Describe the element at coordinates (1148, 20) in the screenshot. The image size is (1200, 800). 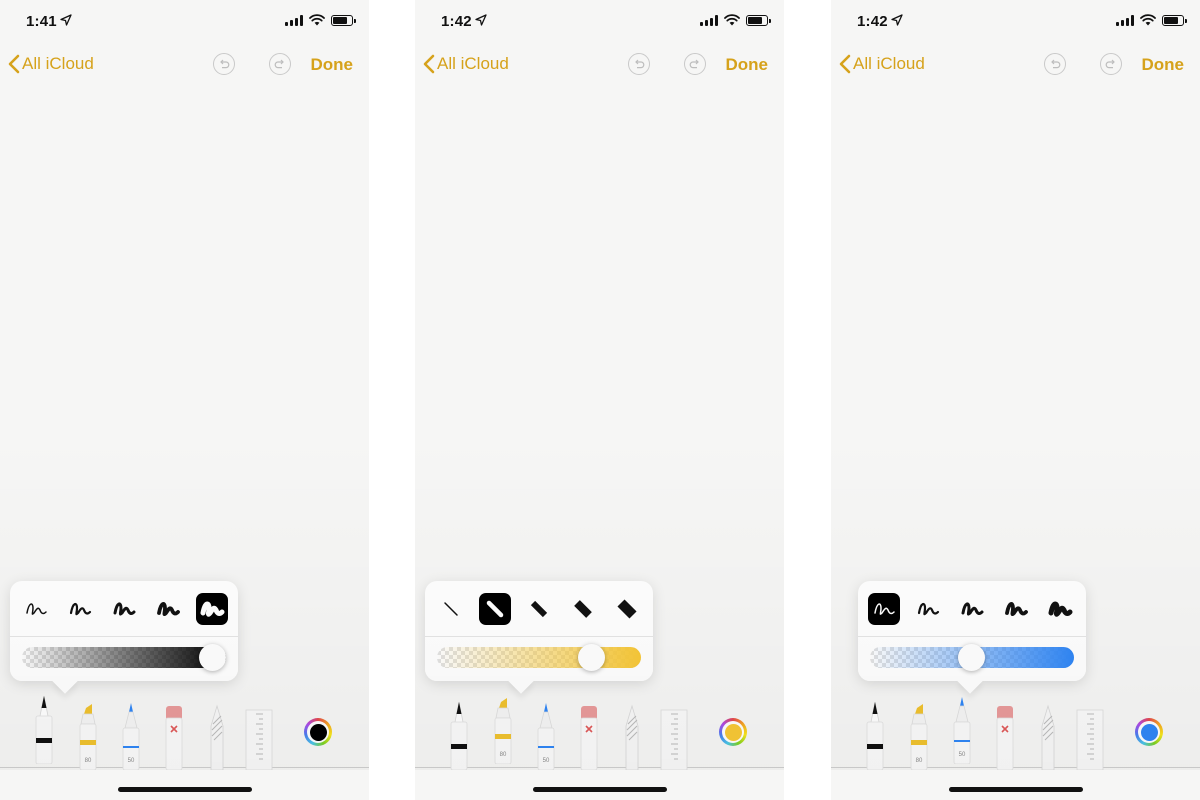
I see `wifi-icon` at that location.